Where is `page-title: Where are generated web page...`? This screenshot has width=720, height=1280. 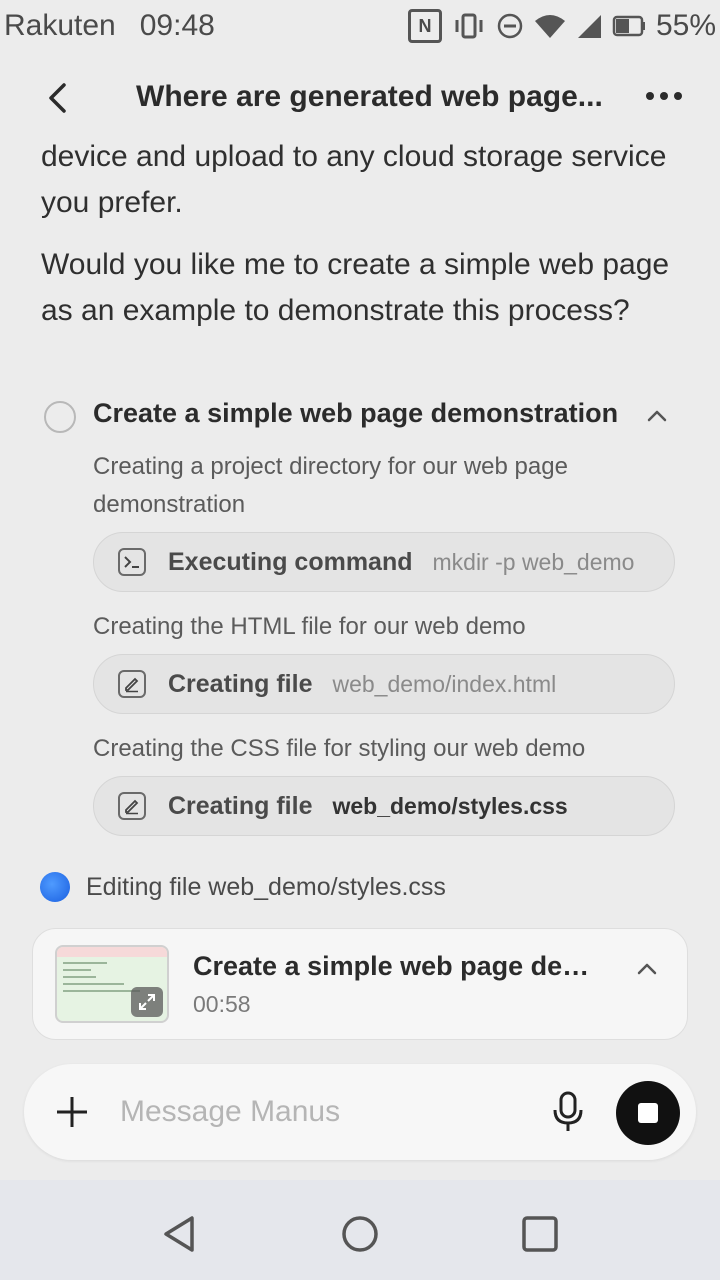 page-title: Where are generated web page... is located at coordinates (369, 96).